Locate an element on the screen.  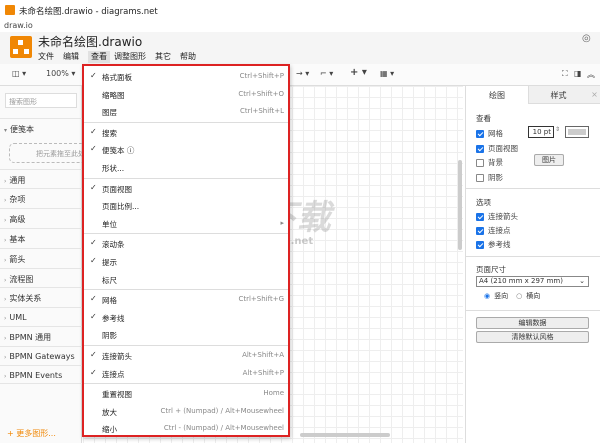
menu-view: 查看 is located at coordinates (99, 57).